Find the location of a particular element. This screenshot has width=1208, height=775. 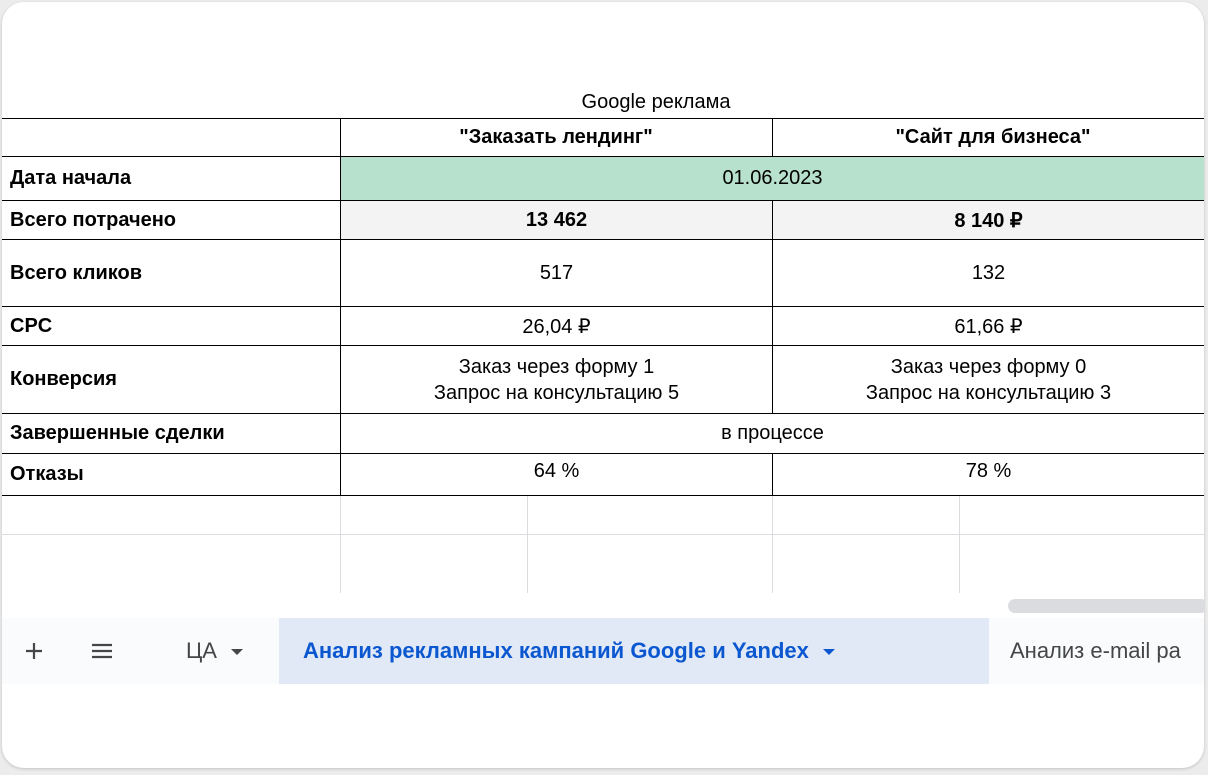

tab-label: ЦА is located at coordinates (201, 650).